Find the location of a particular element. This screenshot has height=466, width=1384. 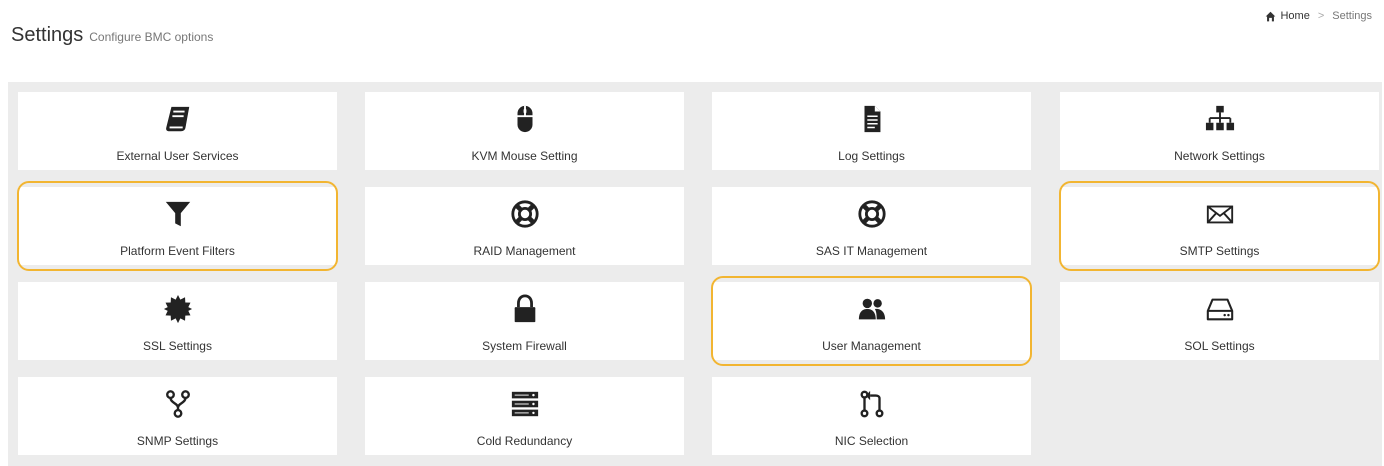

settings-card-label: SMTP Settings is located at coordinates (1219, 251).